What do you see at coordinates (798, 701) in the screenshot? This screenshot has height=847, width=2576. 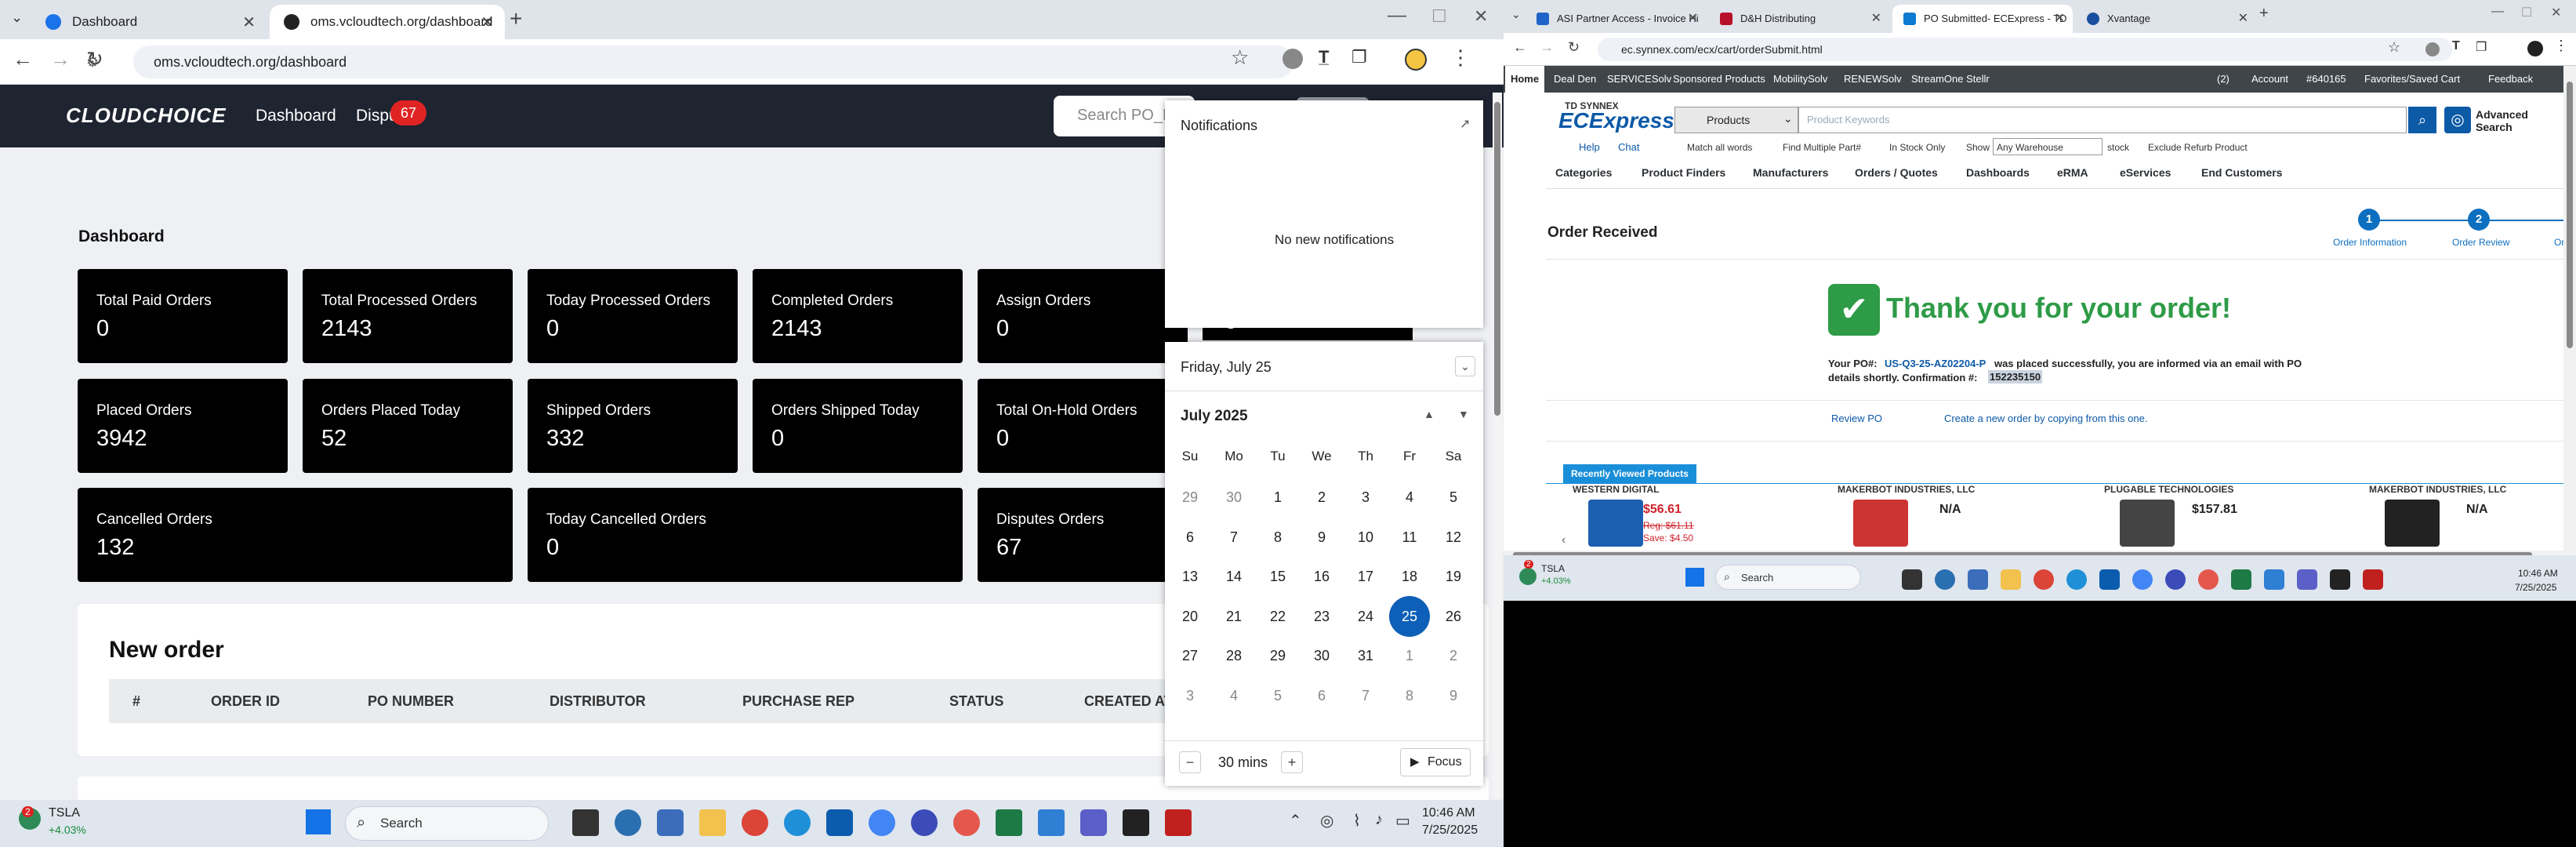 I see `col-header-purchase-rep: PURCHASE REP` at bounding box center [798, 701].